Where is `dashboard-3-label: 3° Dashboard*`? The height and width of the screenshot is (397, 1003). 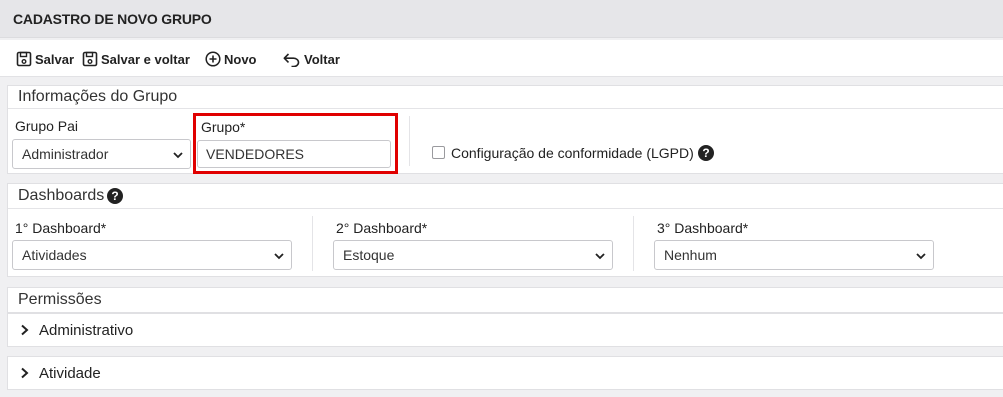
dashboard-3-label: 3° Dashboard* is located at coordinates (703, 228).